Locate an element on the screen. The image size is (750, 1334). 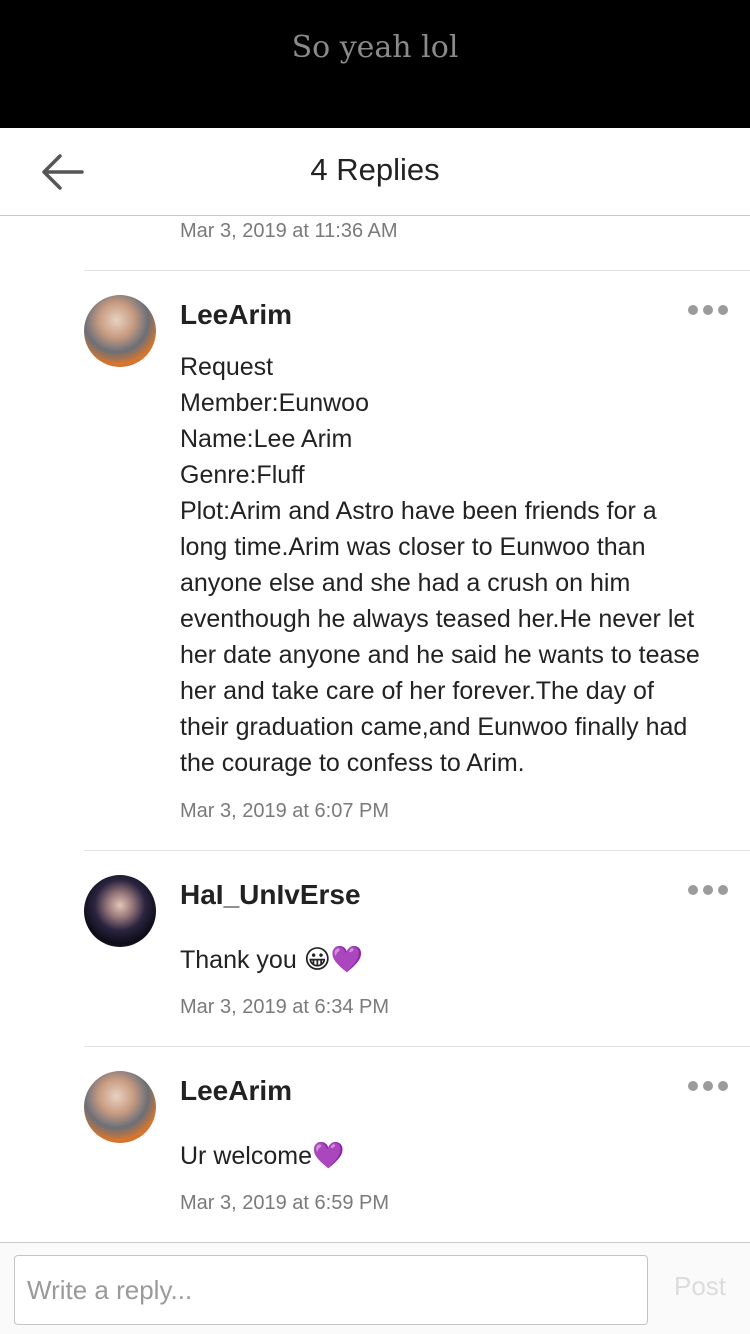
reply-line: Request is located at coordinates (227, 367).